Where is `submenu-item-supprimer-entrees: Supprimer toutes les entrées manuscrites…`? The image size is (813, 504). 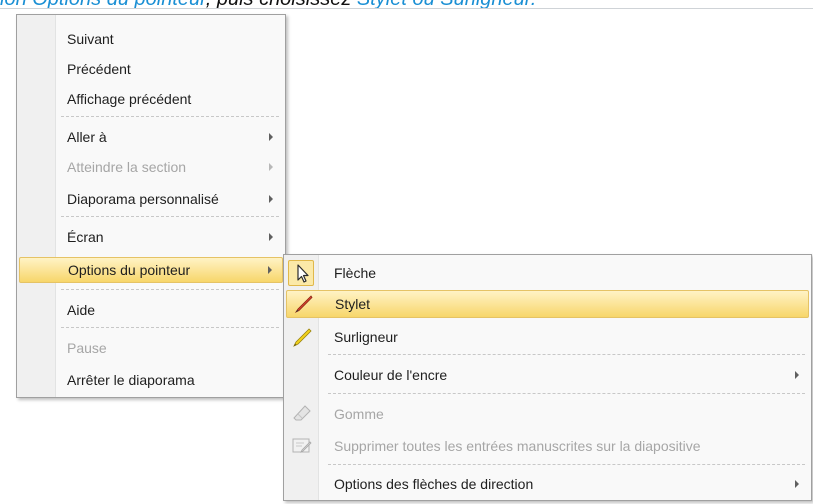
submenu-item-supprimer-entrees: Supprimer toutes les entrées manuscrites… is located at coordinates (547, 446).